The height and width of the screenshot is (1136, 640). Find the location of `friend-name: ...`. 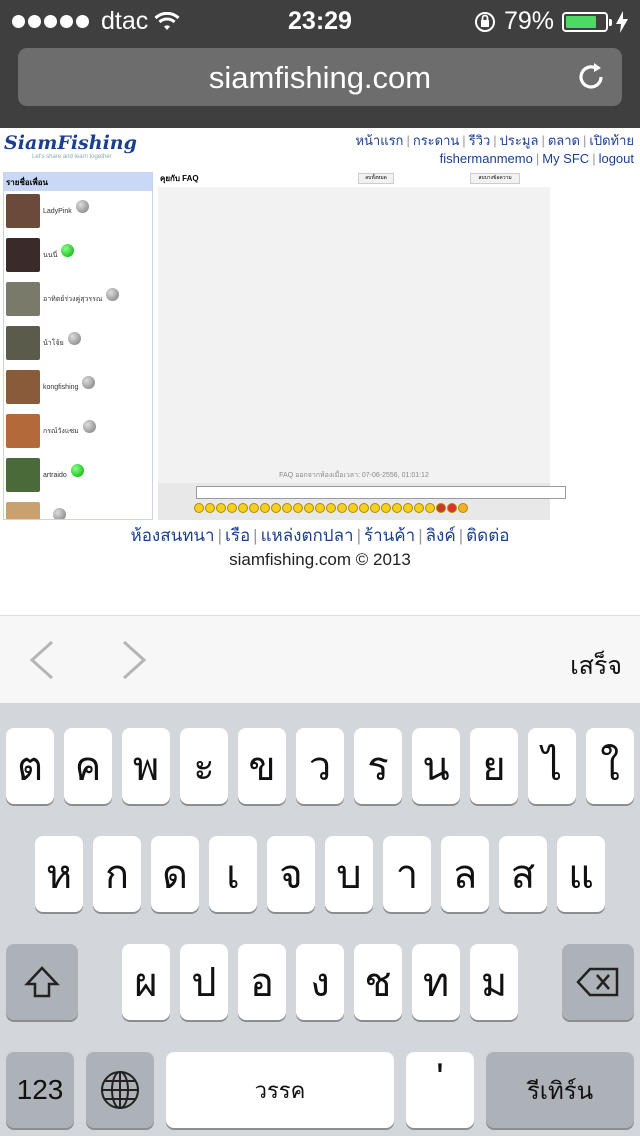

friend-name: ... is located at coordinates (46, 518).